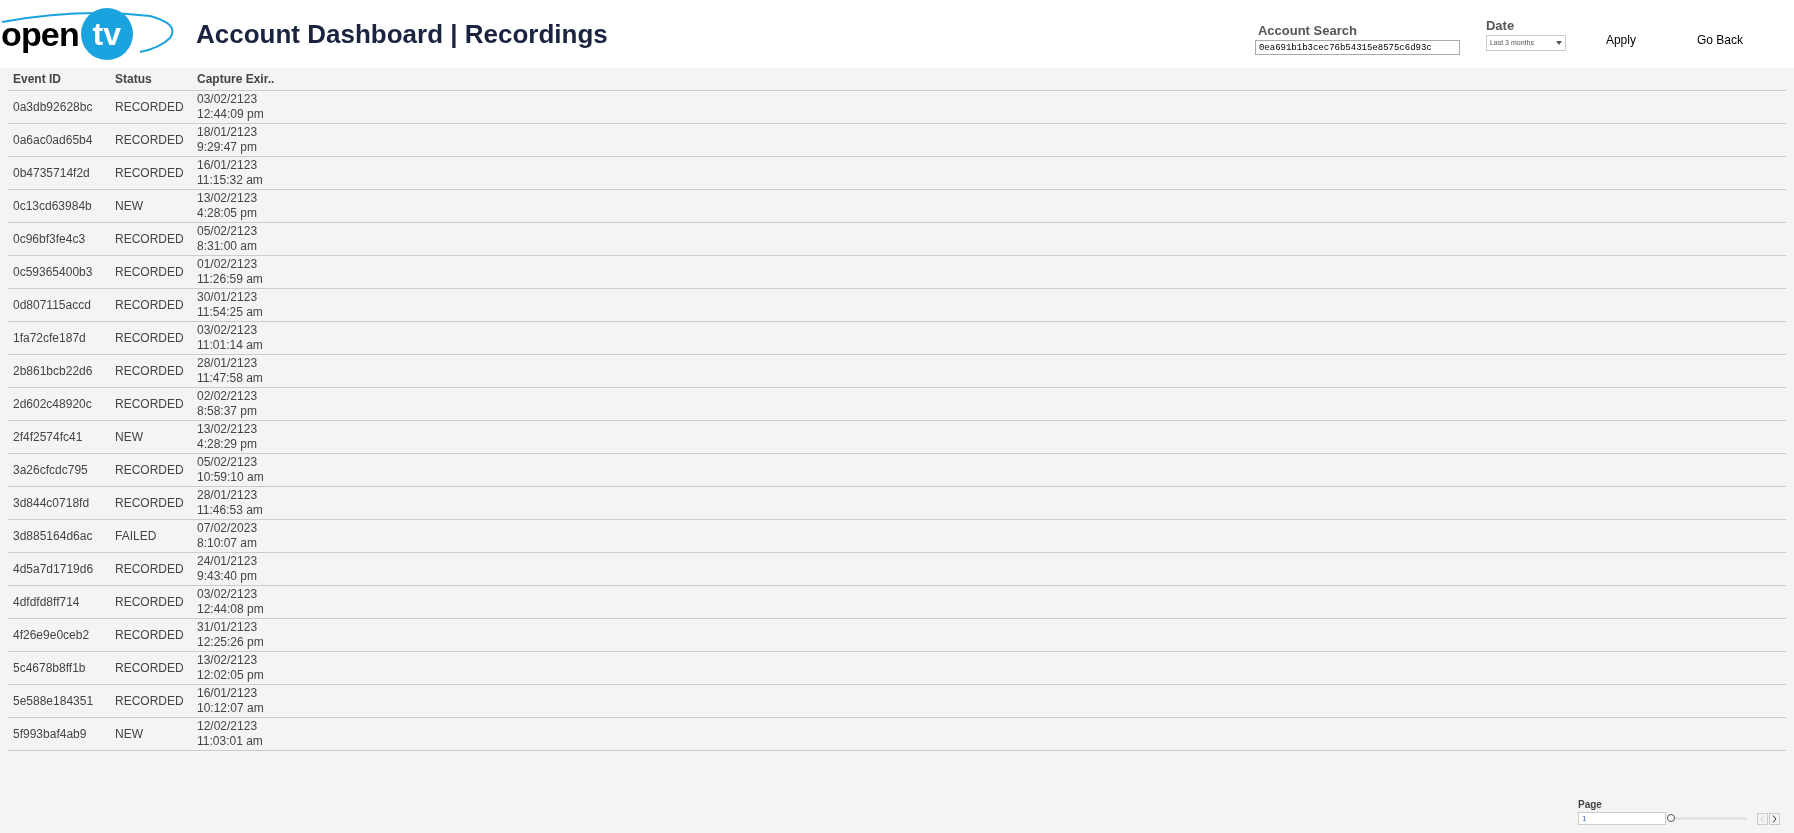 The image size is (1794, 833). I want to click on table-cell-text: 11:46:53 am, so click(230, 510).